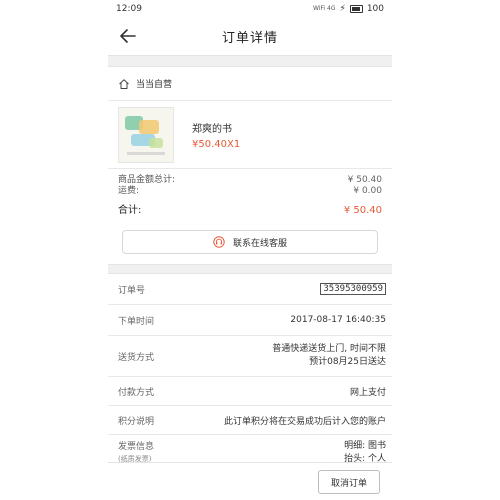  I want to click on order-time-label: 下单时间, so click(136, 321).